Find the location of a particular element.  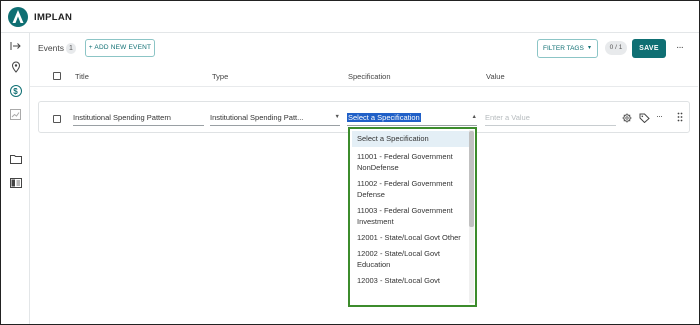

filter-tags-button: FILTER TAGS ▾ is located at coordinates (567, 48).